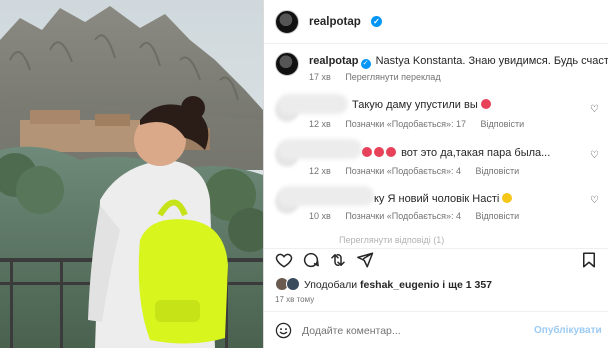  Describe the element at coordinates (422, 105) in the screenshot. I see `comment-text: Такую даму упустили вы` at that location.